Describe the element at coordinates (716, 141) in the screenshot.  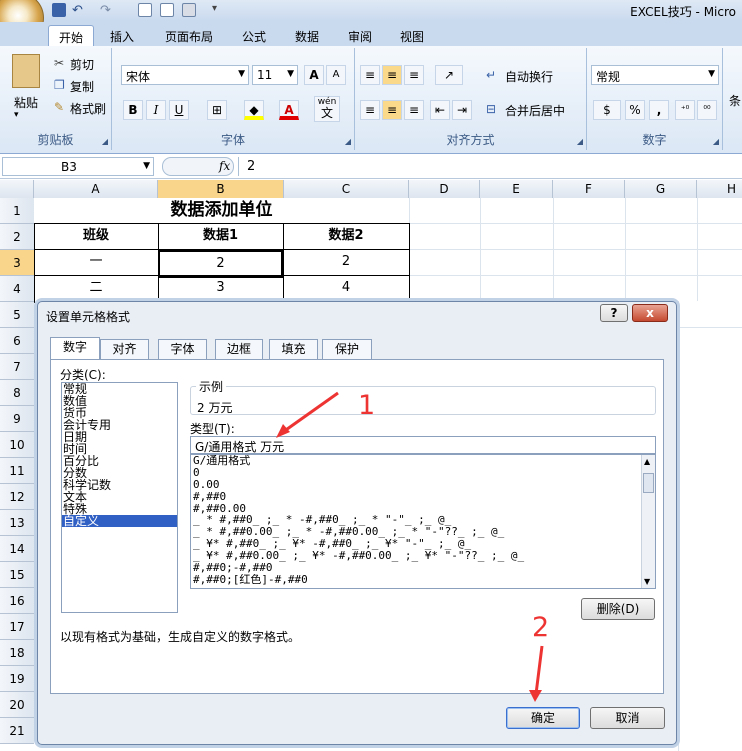
I see `number-launcher-icon: ◢` at that location.